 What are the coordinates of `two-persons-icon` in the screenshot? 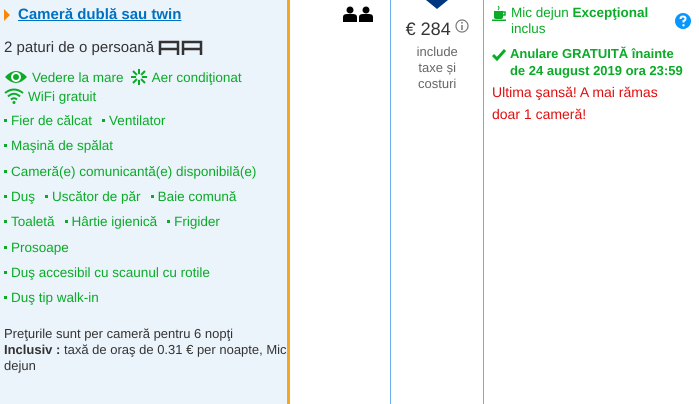 It's located at (358, 14).